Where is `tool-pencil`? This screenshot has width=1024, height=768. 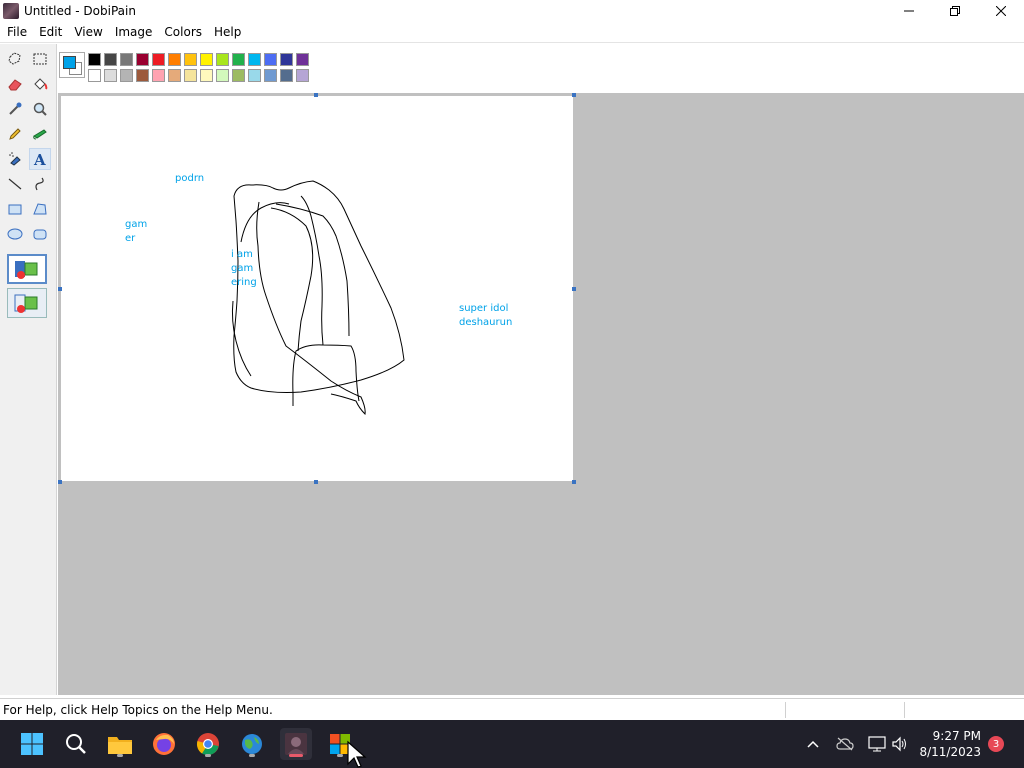 tool-pencil is located at coordinates (15, 134).